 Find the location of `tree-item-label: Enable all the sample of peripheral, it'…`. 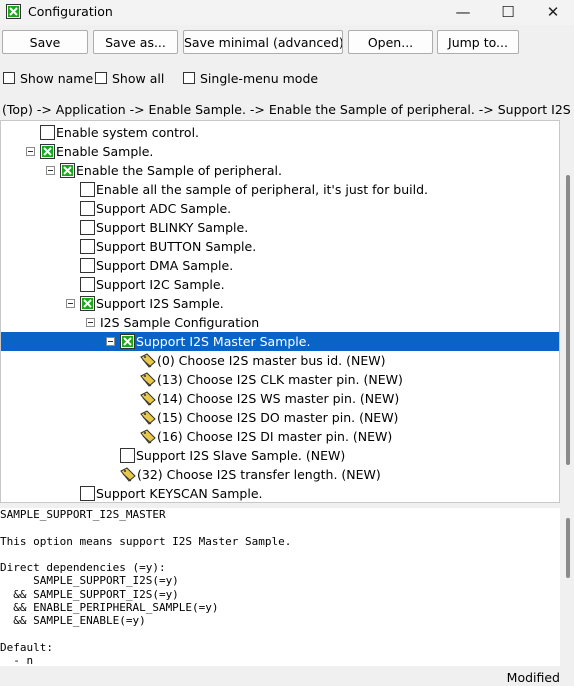

tree-item-label: Enable all the sample of peripheral, it'… is located at coordinates (262, 189).